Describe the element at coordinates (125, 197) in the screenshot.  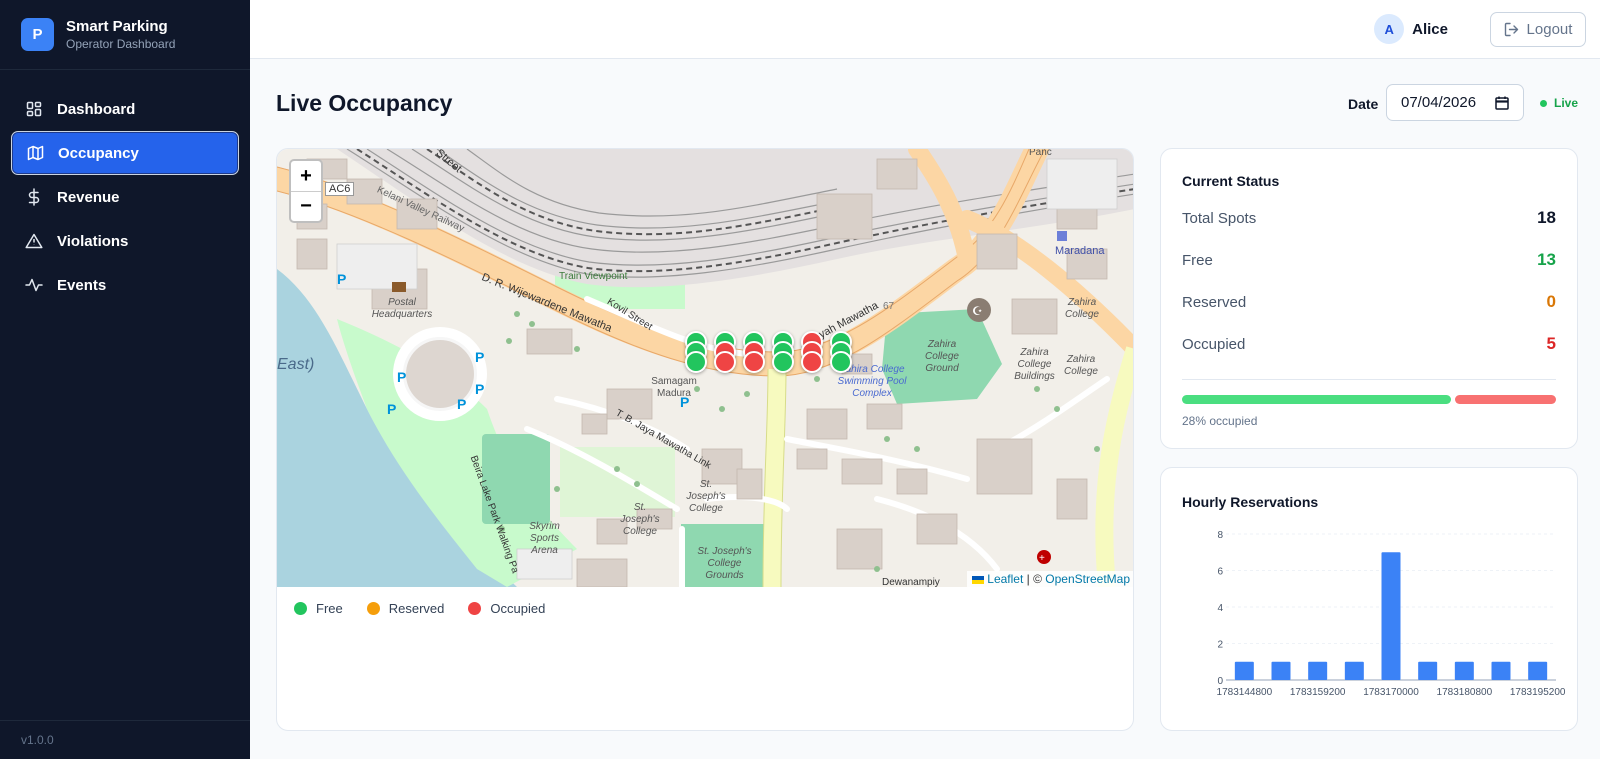
I see `sidebar-item-revenue: Revenue` at that location.